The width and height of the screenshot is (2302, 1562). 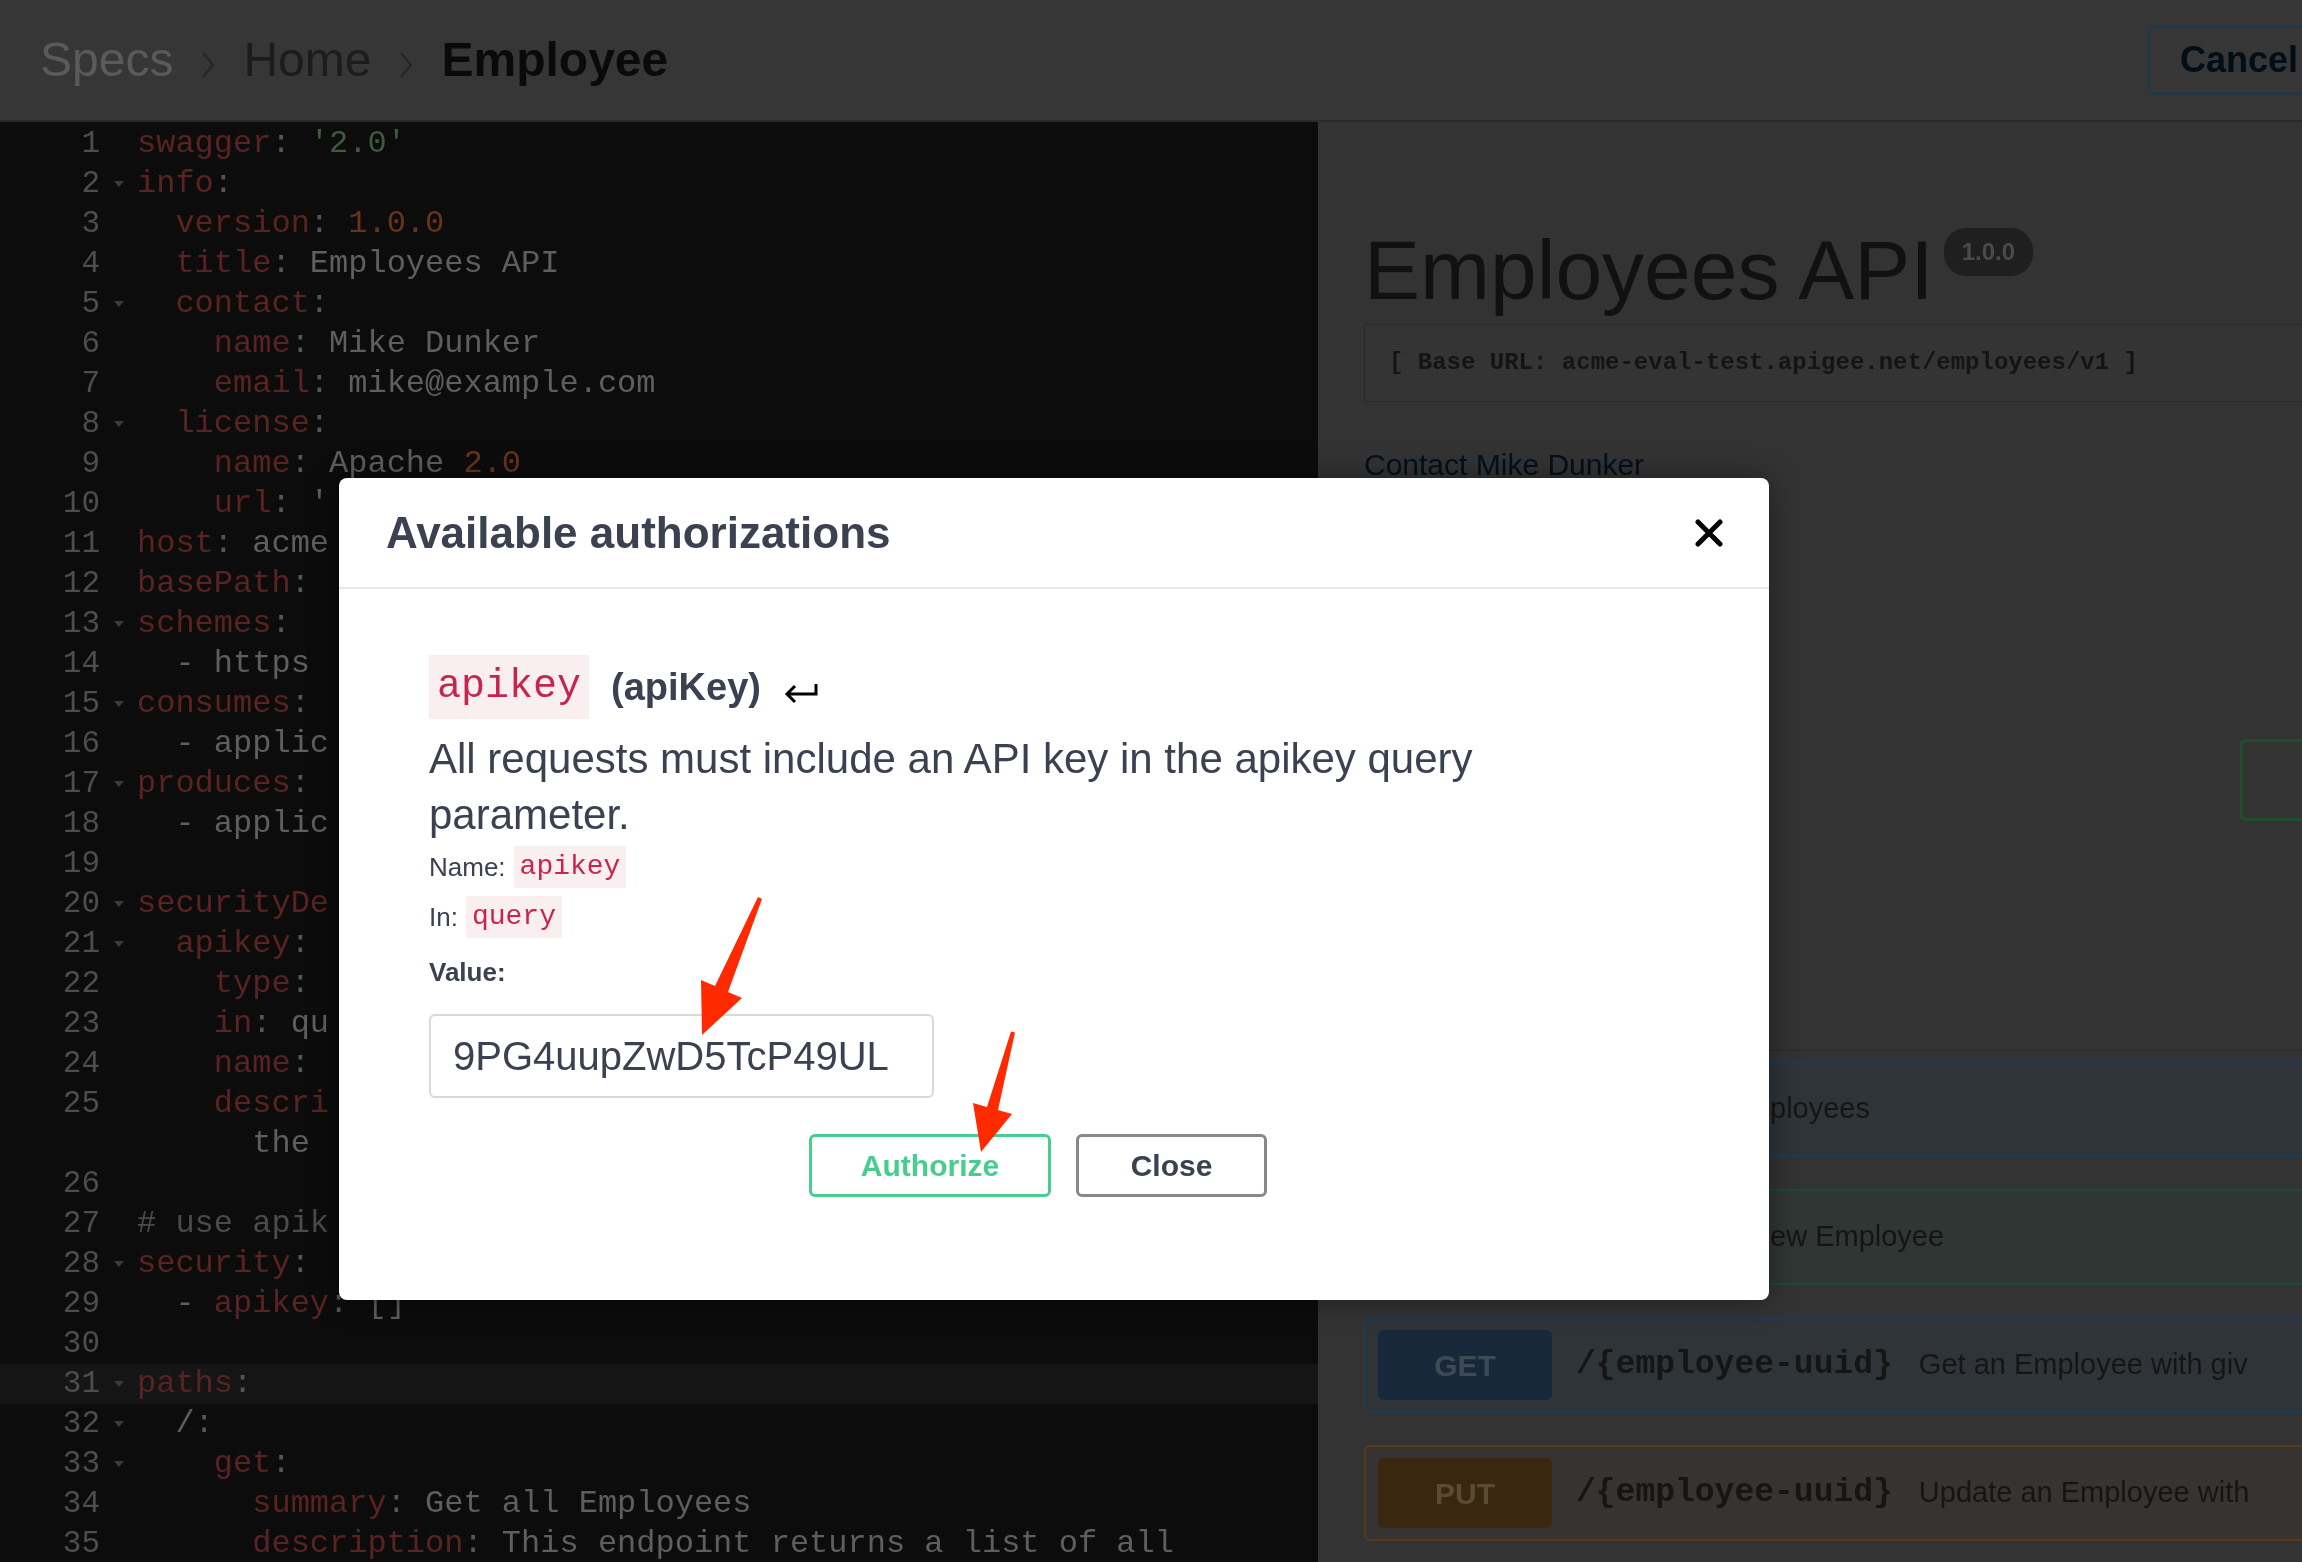 I want to click on line-number: 17, so click(x=81, y=783).